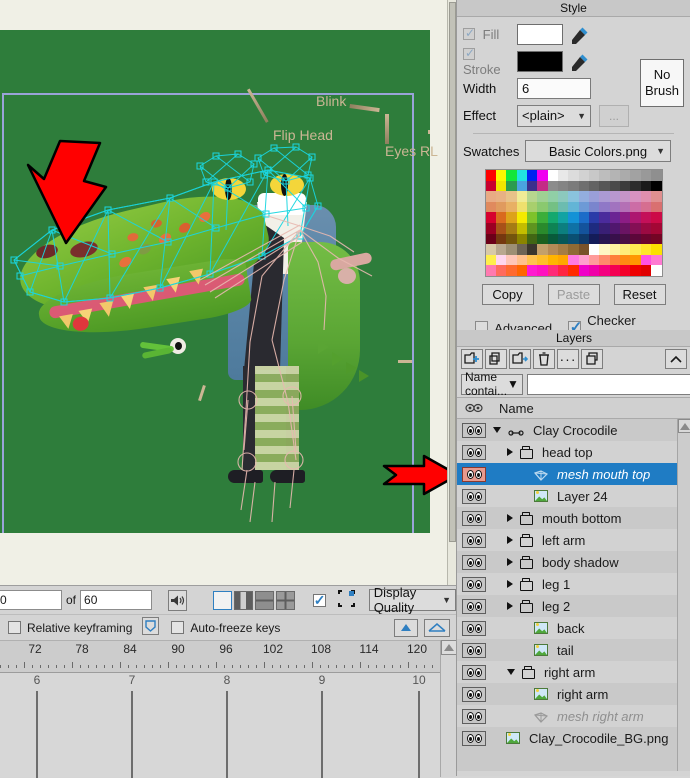  What do you see at coordinates (573, 452) in the screenshot?
I see `layer-row: head top` at bounding box center [573, 452].